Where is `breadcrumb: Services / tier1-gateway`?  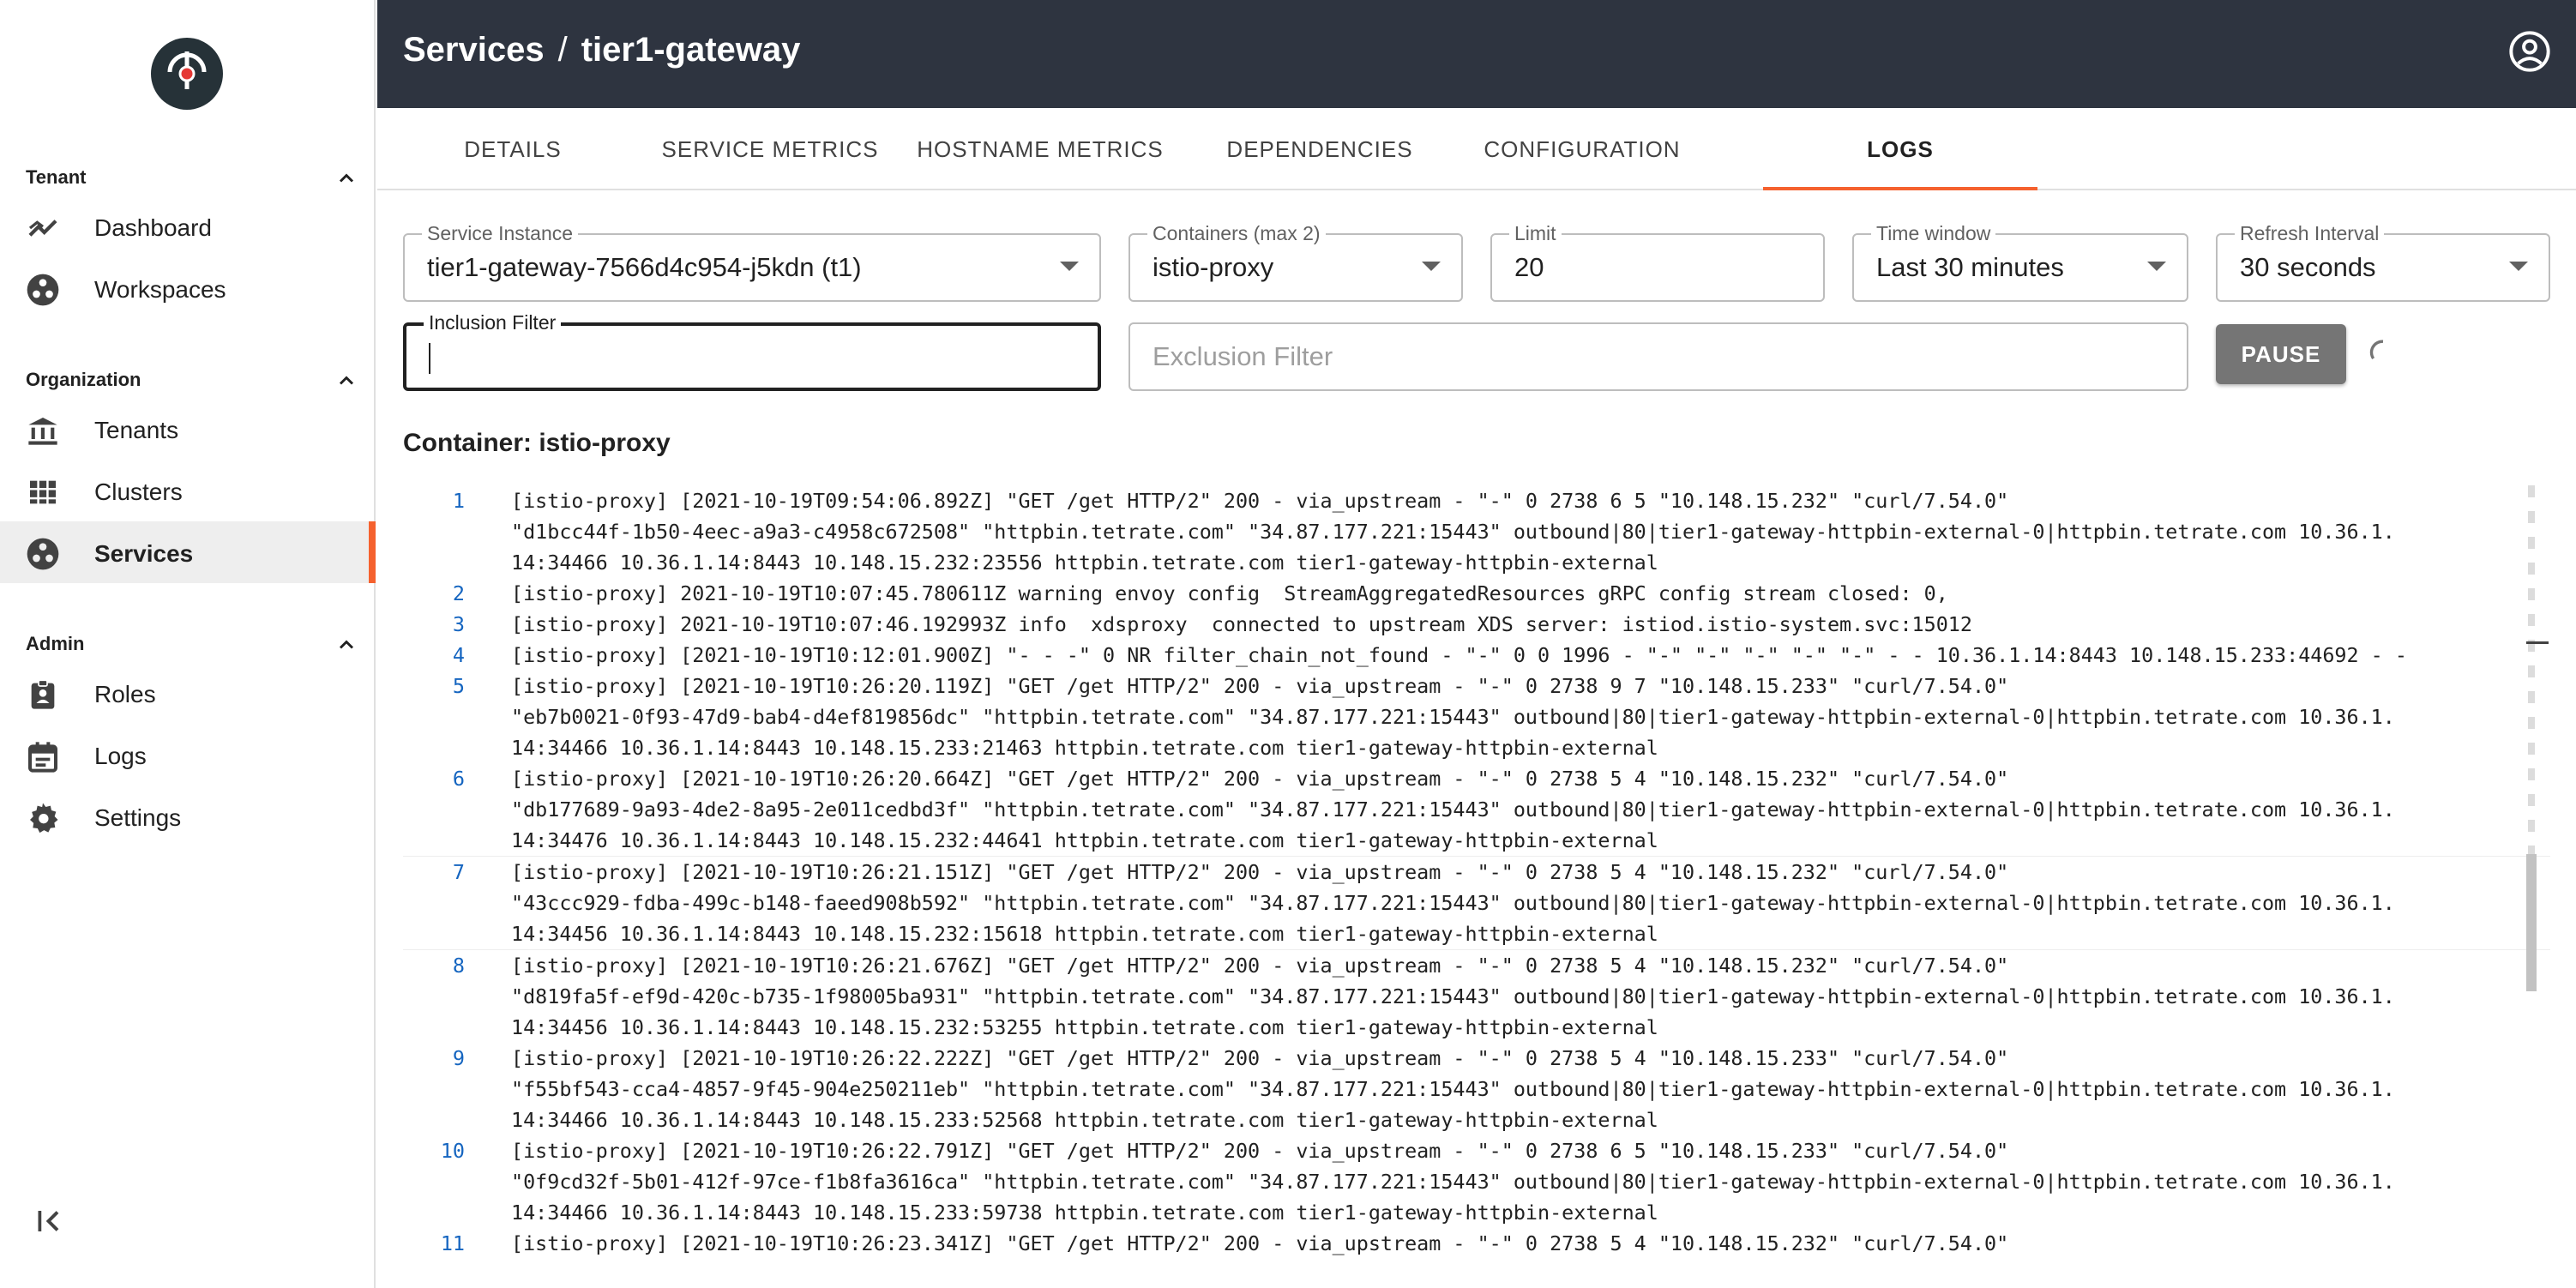 breadcrumb: Services / tier1-gateway is located at coordinates (601, 50).